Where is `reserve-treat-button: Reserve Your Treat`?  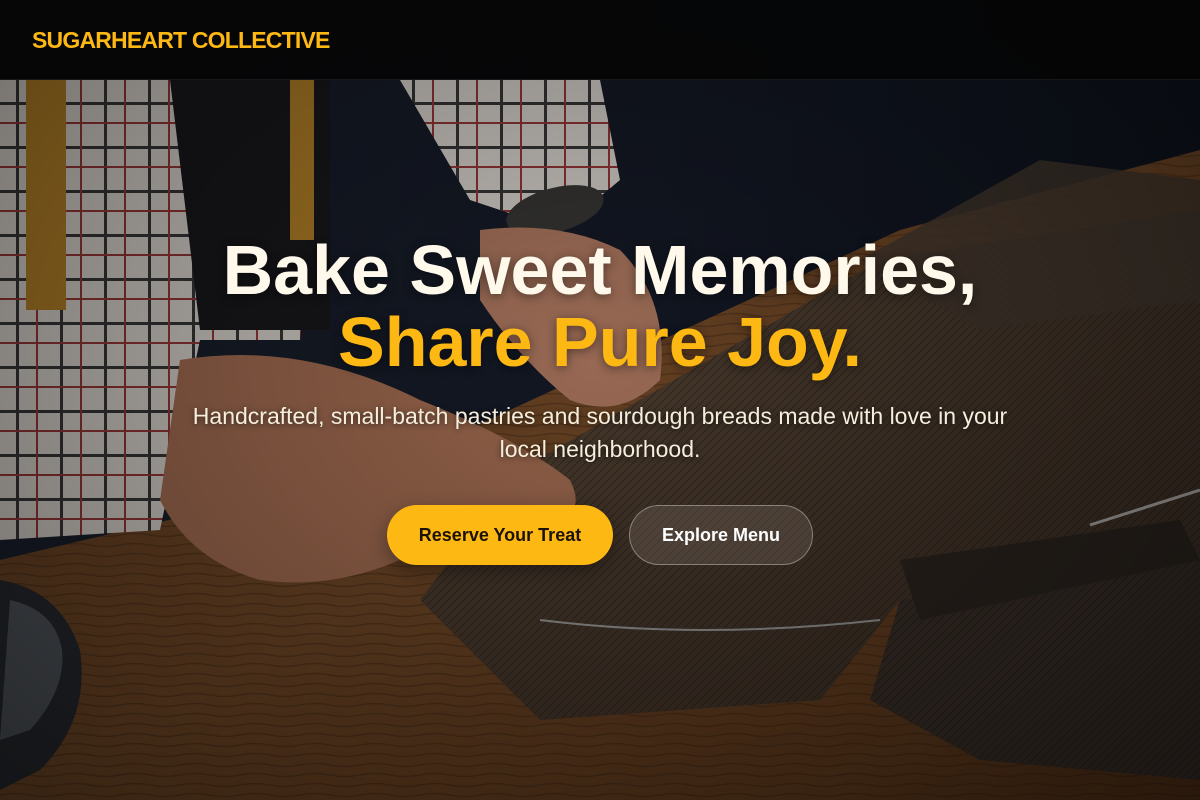 reserve-treat-button: Reserve Your Treat is located at coordinates (500, 535).